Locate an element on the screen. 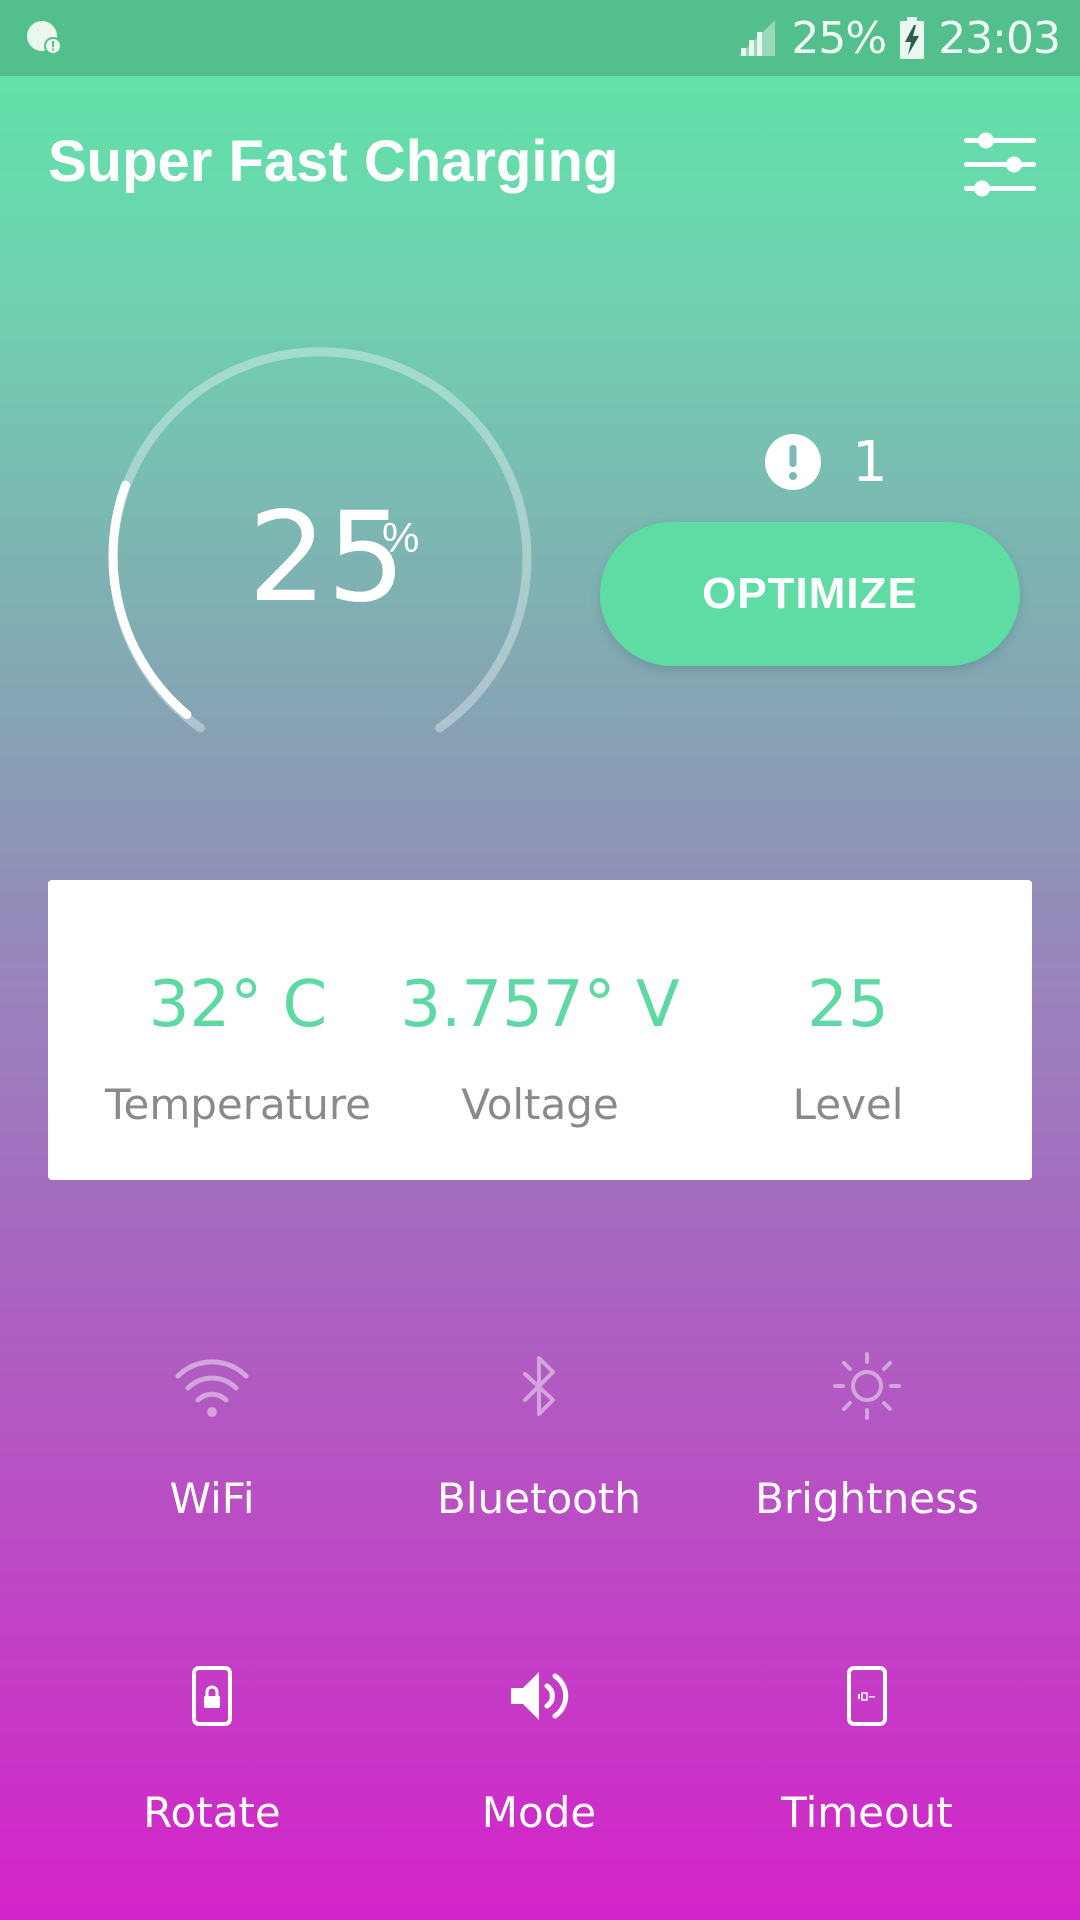 The width and height of the screenshot is (1080, 1920). wifi-icon is located at coordinates (212, 1388).